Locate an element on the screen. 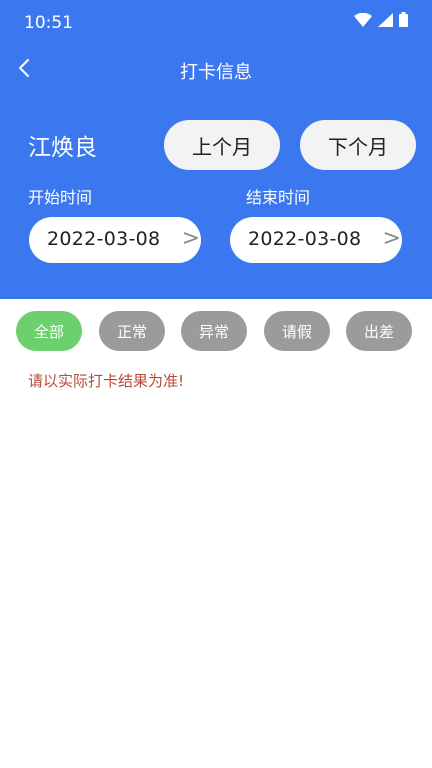  status-time: 10:51 is located at coordinates (48, 23).